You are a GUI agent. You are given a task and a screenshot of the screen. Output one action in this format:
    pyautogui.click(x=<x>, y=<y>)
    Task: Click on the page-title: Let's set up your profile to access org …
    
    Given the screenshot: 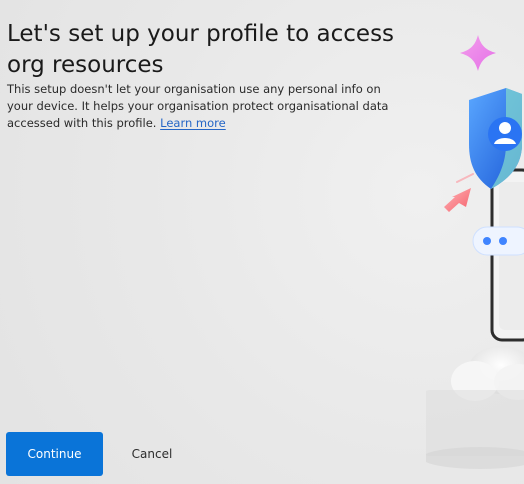 What is the action you would take?
    pyautogui.click(x=201, y=50)
    